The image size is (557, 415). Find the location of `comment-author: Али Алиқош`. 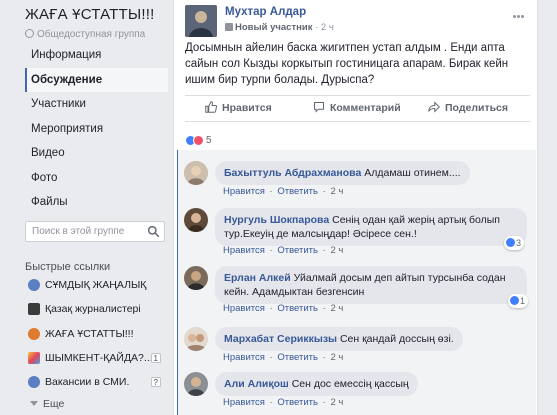

comment-author: Али Алиқош is located at coordinates (256, 384).